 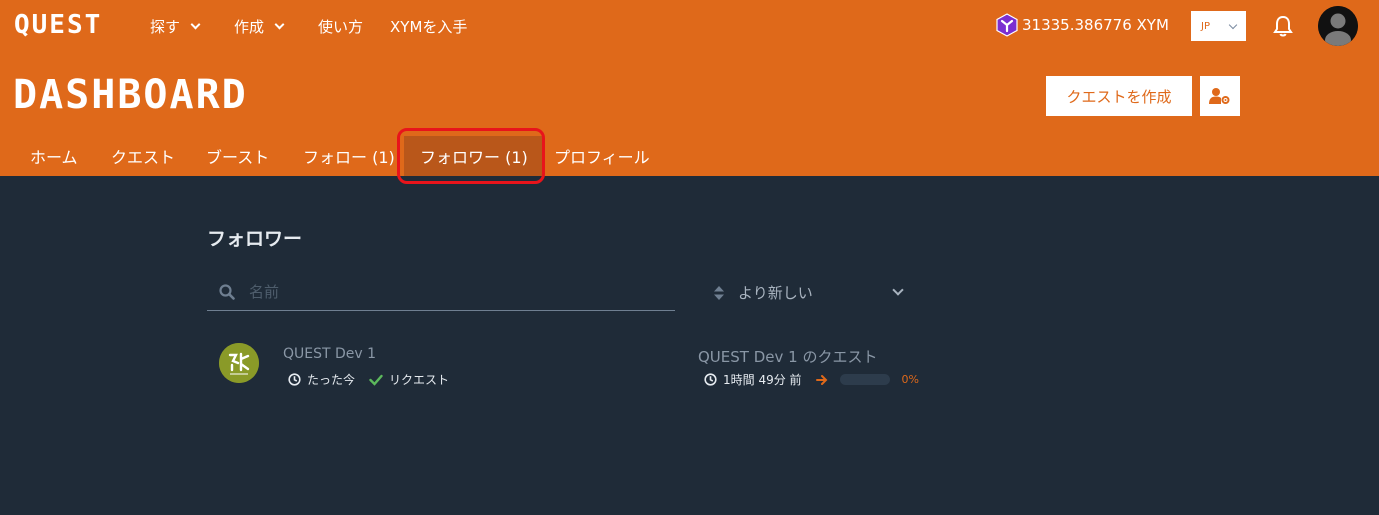 I want to click on follower-meta: たった今 リクエスト, so click(x=368, y=379).